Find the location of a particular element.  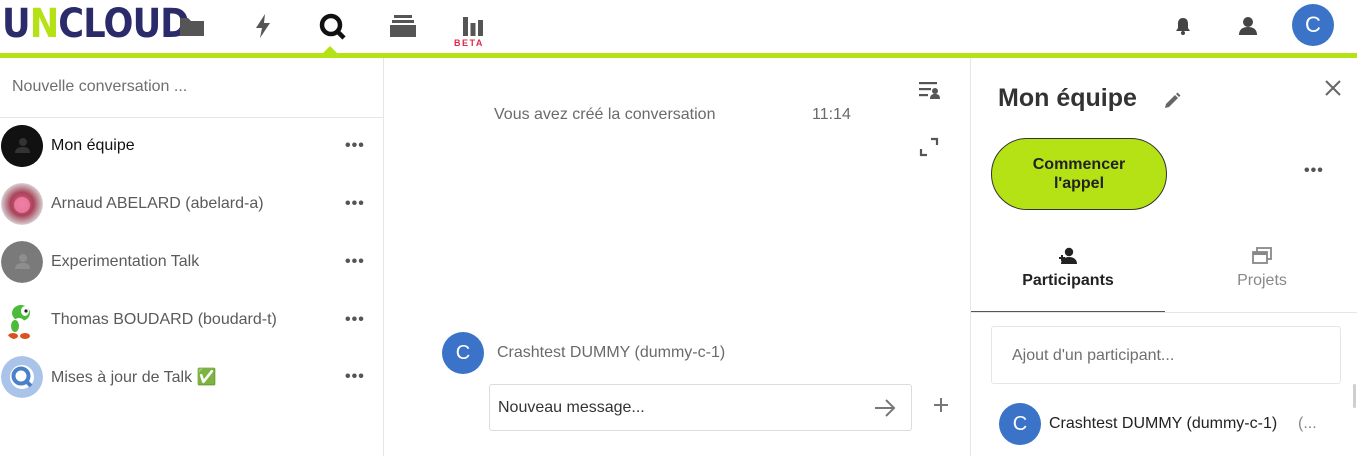

conversation-name: Experimentation Talk is located at coordinates (125, 261).